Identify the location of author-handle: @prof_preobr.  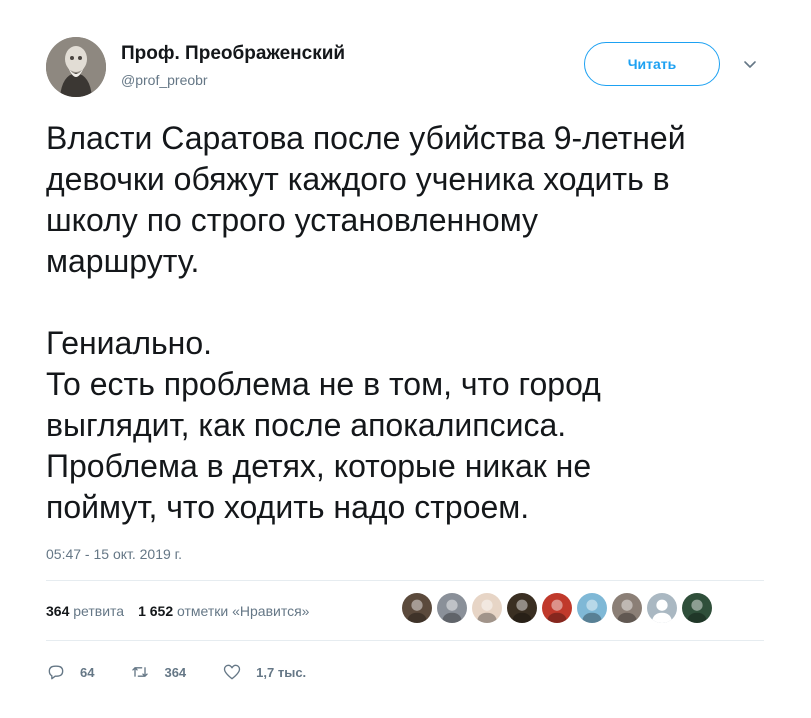
(164, 80).